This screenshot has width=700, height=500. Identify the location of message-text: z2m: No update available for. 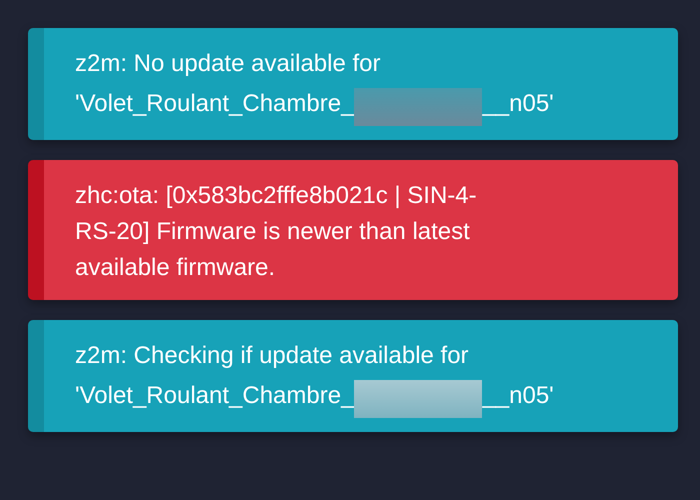
(228, 64).